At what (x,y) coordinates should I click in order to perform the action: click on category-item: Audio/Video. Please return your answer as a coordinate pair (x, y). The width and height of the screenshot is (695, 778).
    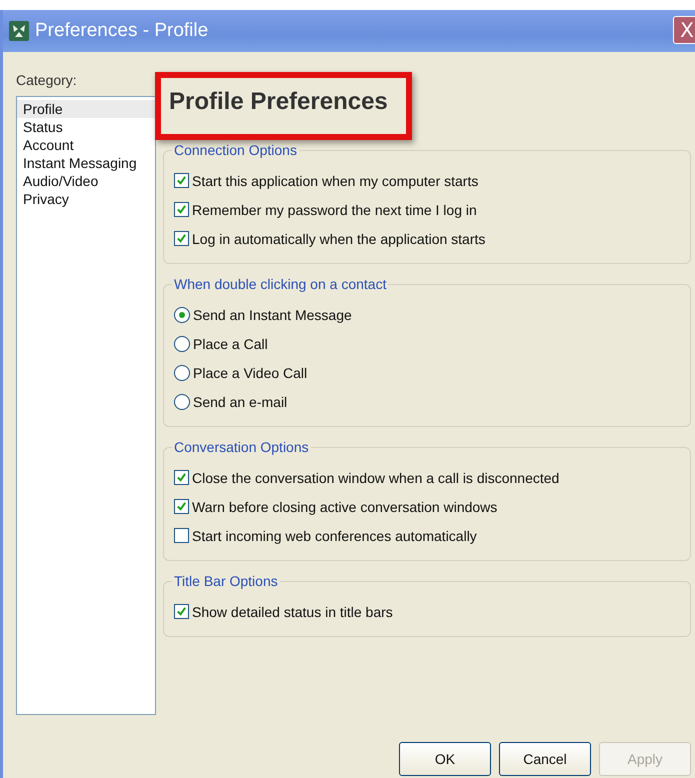
    Looking at the image, I should click on (86, 181).